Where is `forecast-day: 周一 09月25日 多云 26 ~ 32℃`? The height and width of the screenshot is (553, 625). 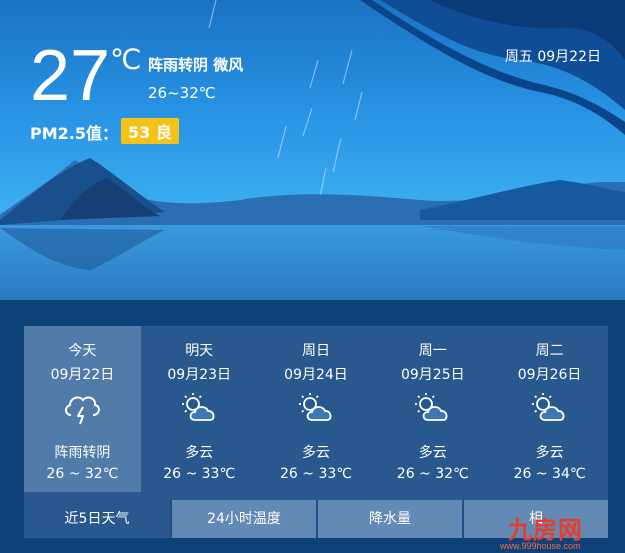 forecast-day: 周一 09月25日 多云 26 ~ 32℃ is located at coordinates (432, 409).